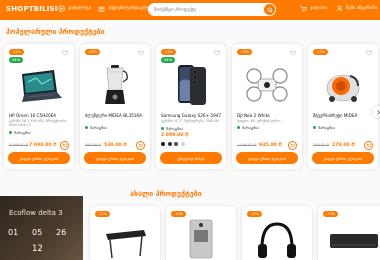 The width and height of the screenshot is (380, 260). I want to click on color-options, so click(173, 144).